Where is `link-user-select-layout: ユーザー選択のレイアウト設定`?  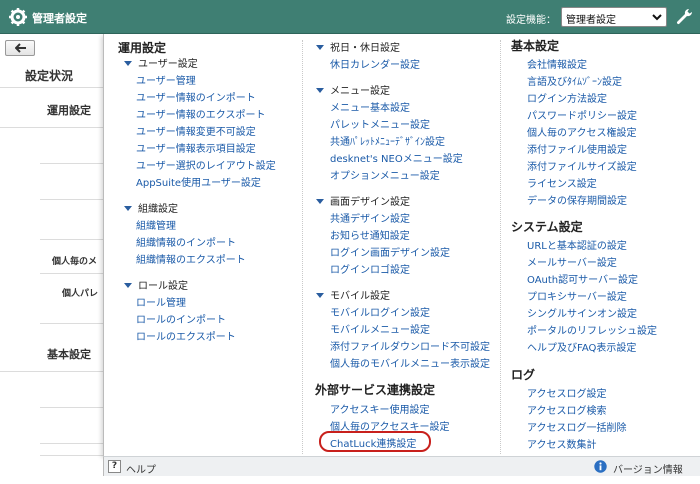 link-user-select-layout: ユーザー選択のレイアウト設定 is located at coordinates (206, 164).